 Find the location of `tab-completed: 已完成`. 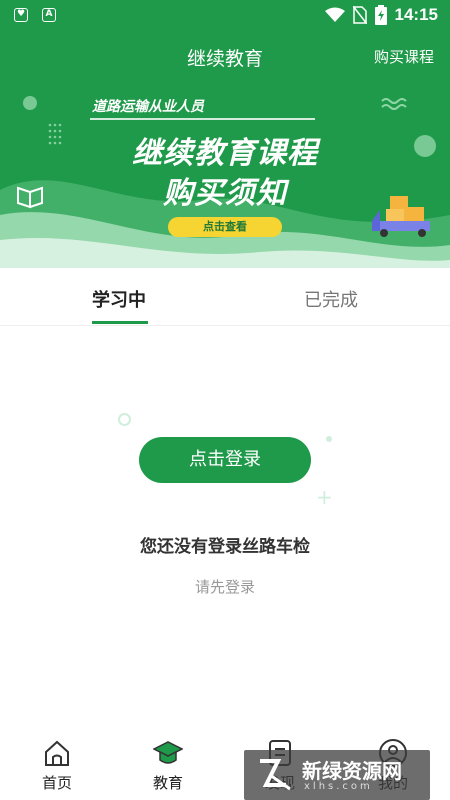

tab-completed: 已完成 is located at coordinates (331, 299).